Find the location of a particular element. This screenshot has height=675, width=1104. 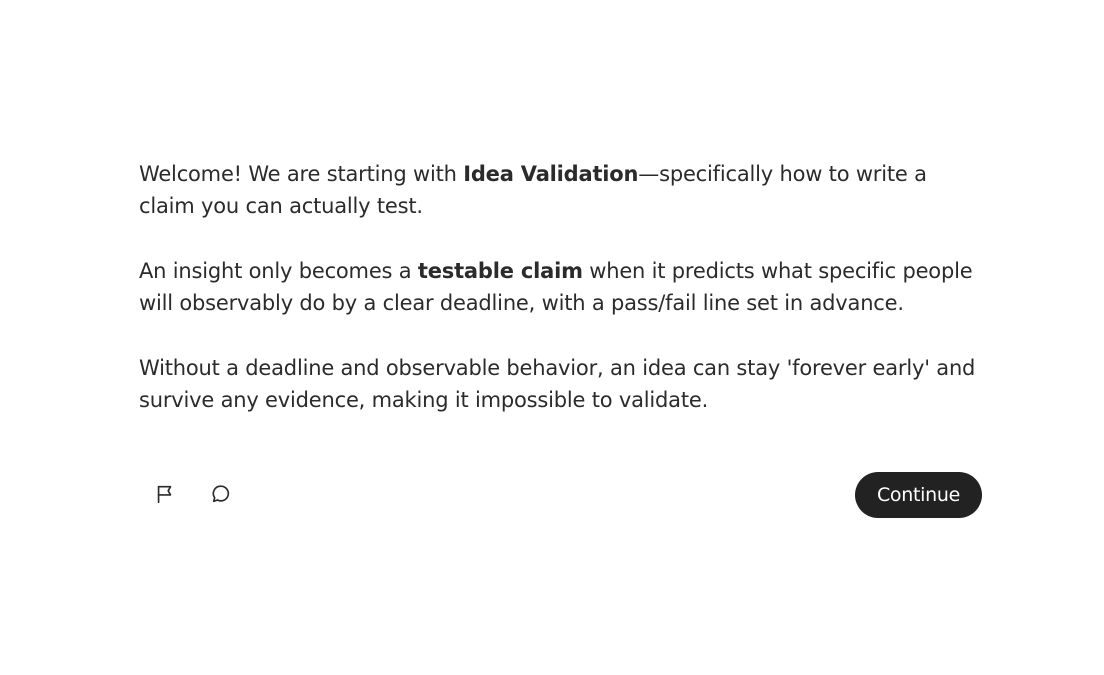

definition-text-before: An insight only becomes a is located at coordinates (278, 271).